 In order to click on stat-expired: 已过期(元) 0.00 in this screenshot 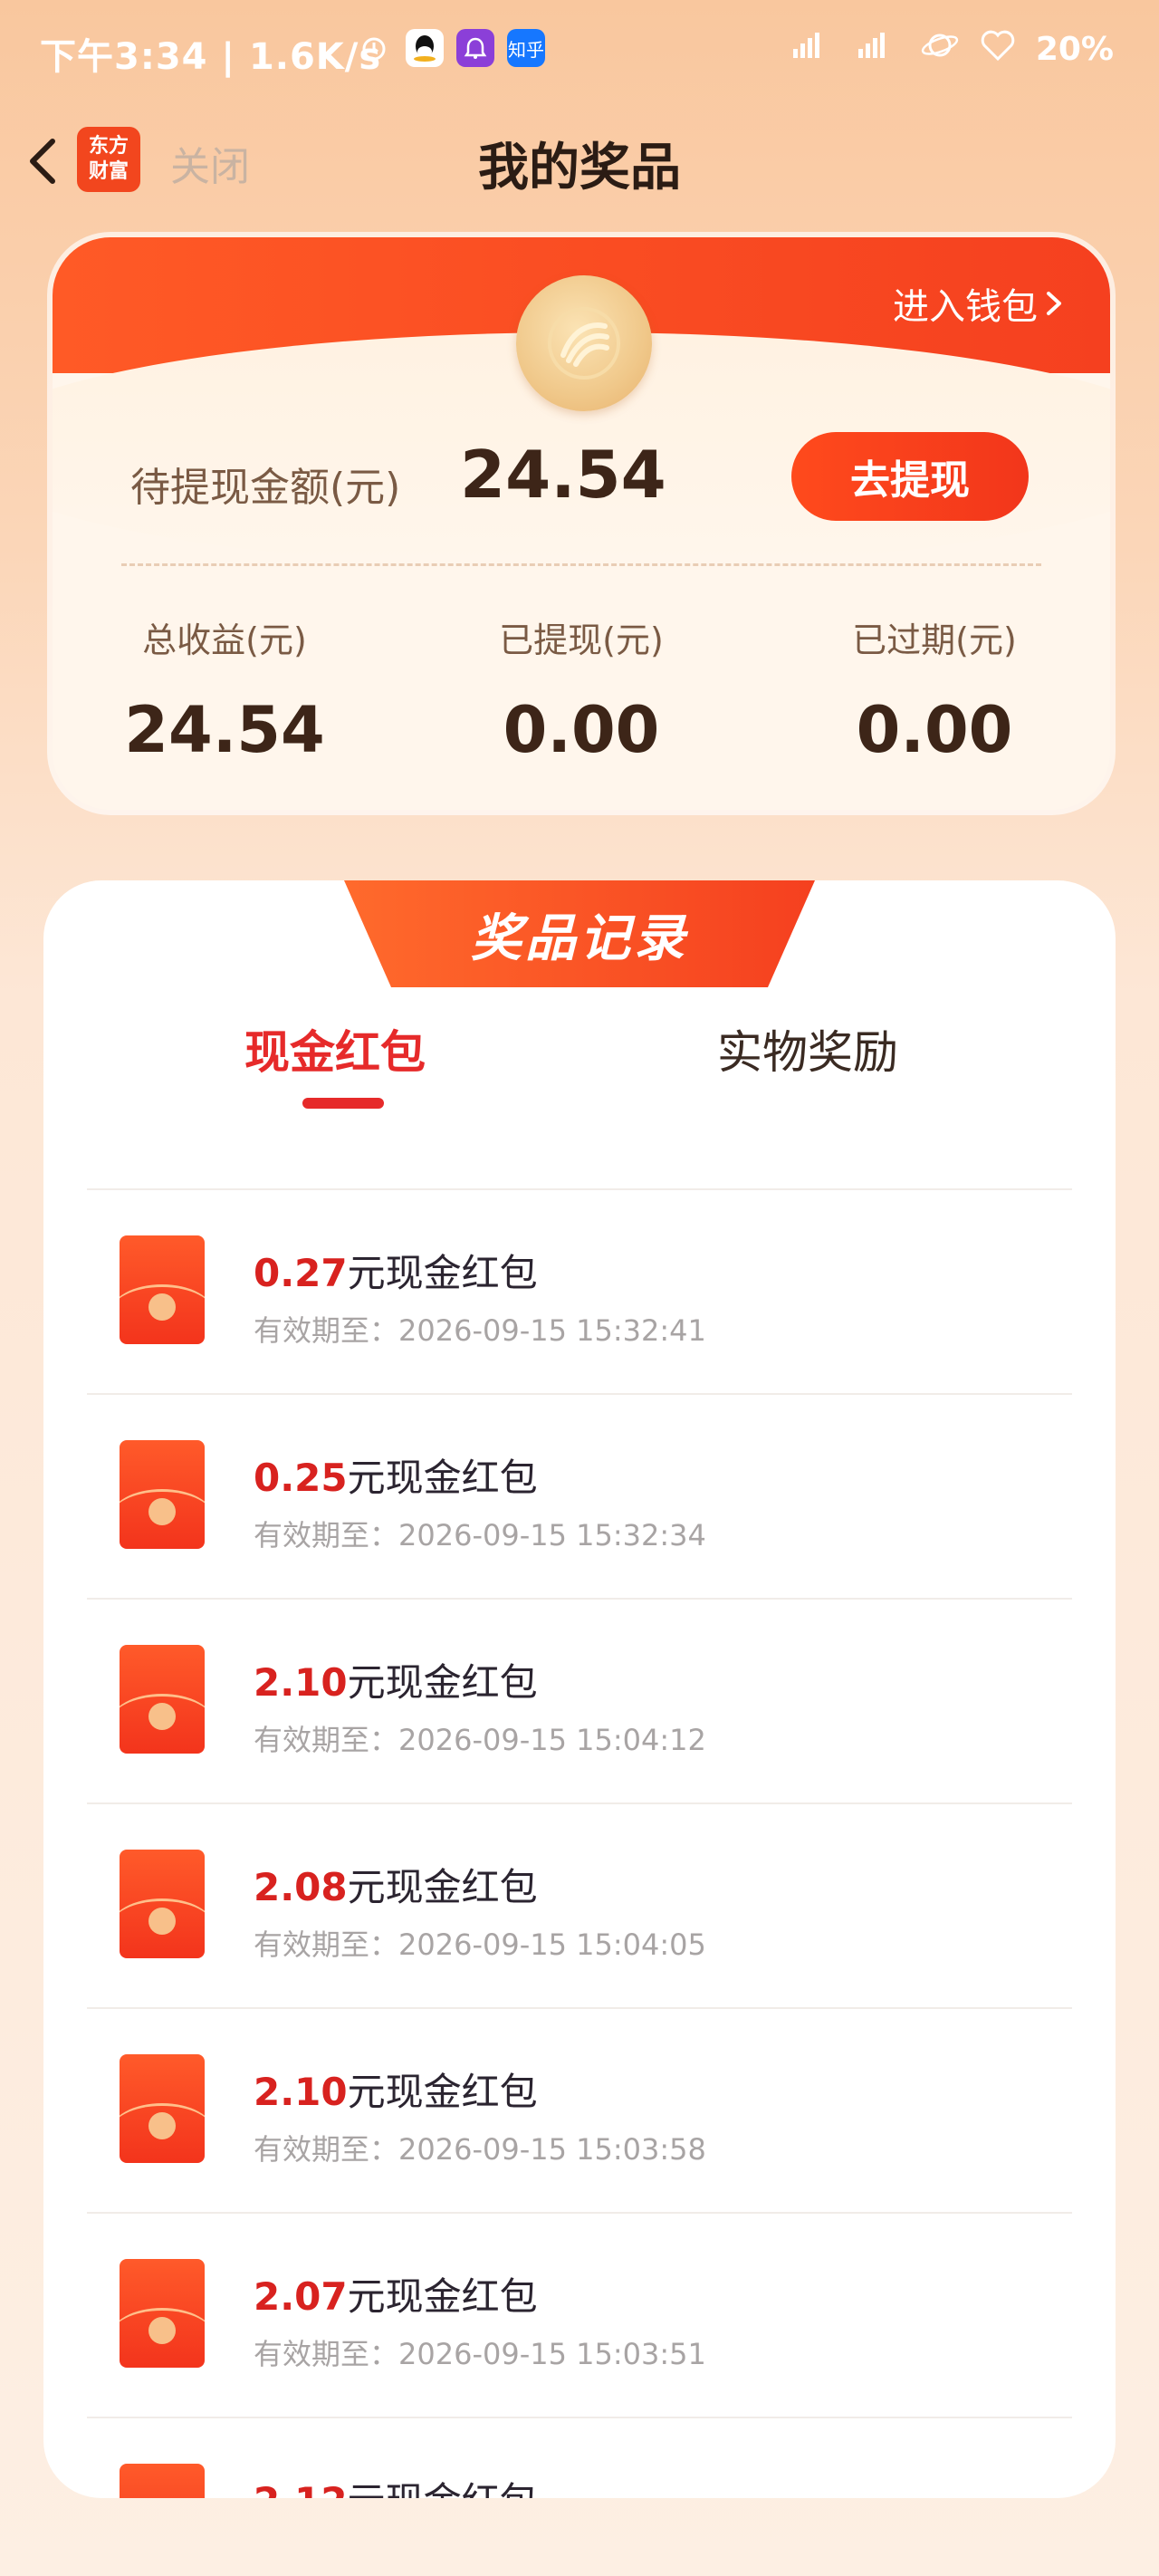, I will do `click(935, 693)`.